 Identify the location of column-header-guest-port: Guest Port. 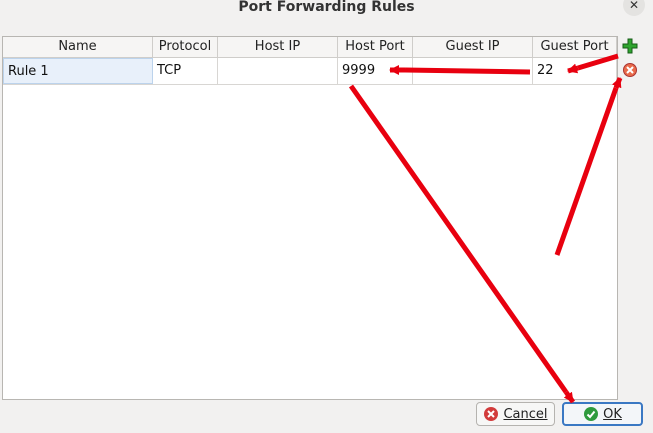
(575, 47).